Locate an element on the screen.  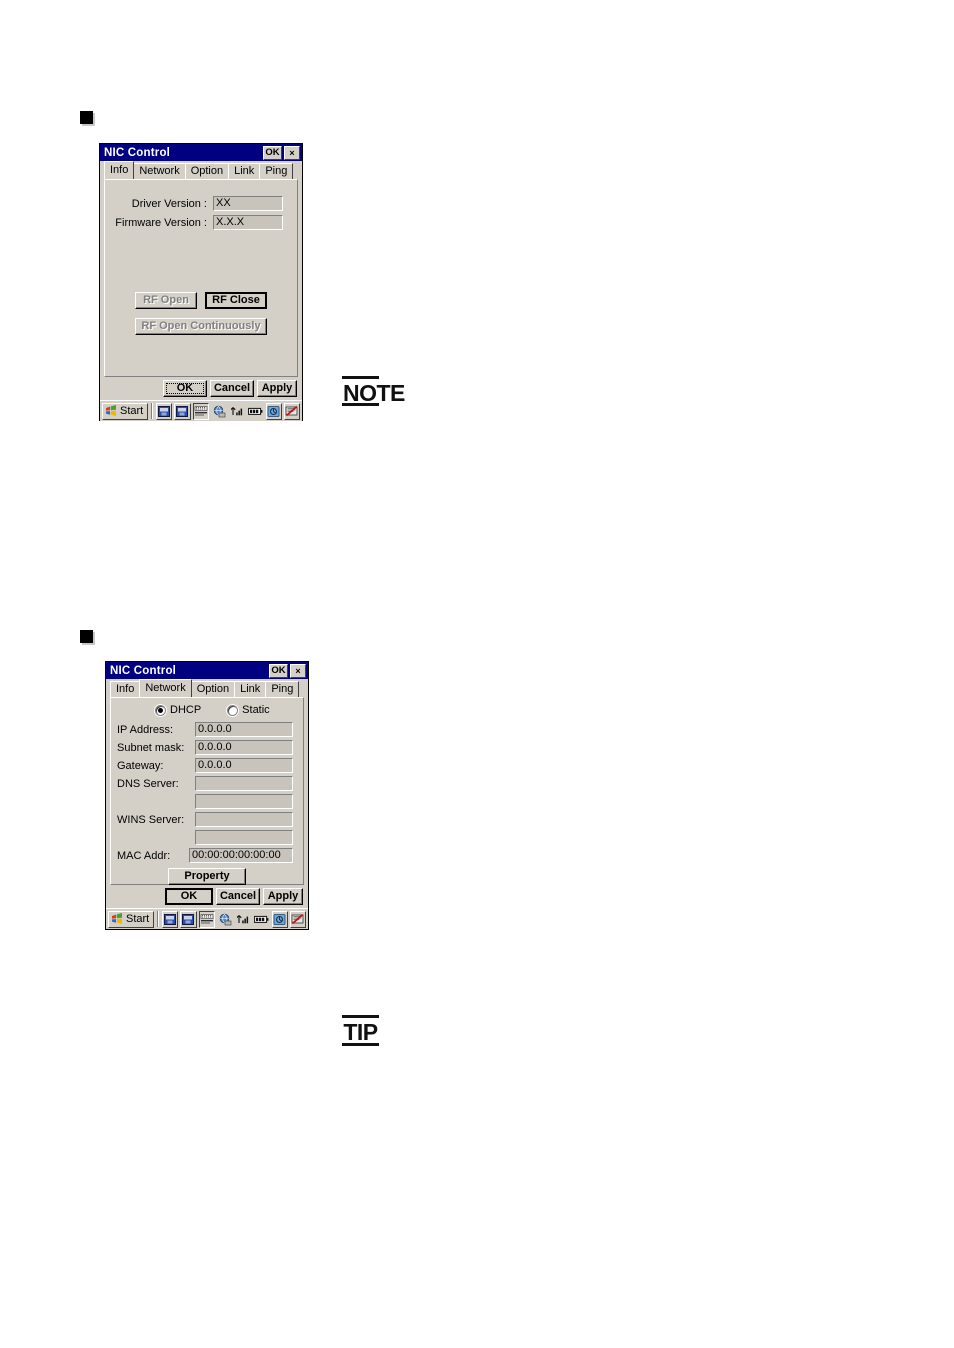
mac-address-field: 00:00:00:00:00:00 is located at coordinates (241, 855).